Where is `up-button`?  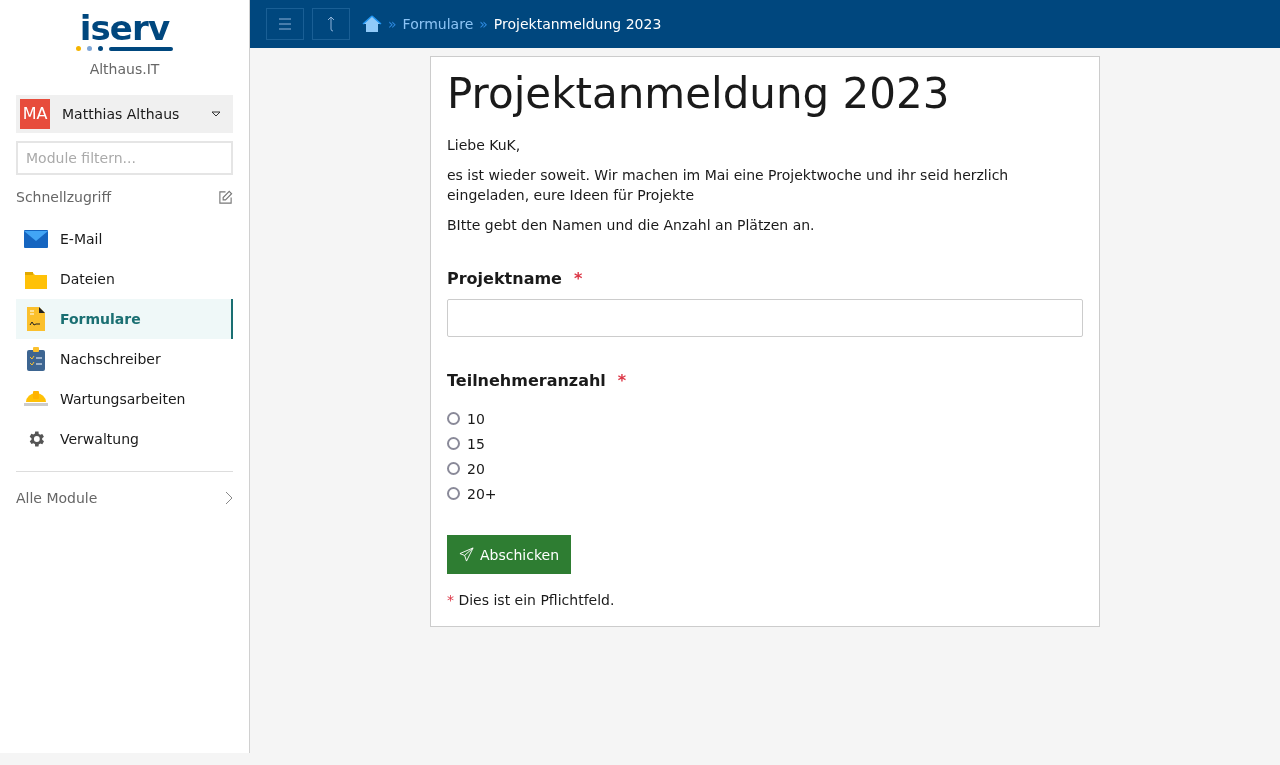 up-button is located at coordinates (331, 24).